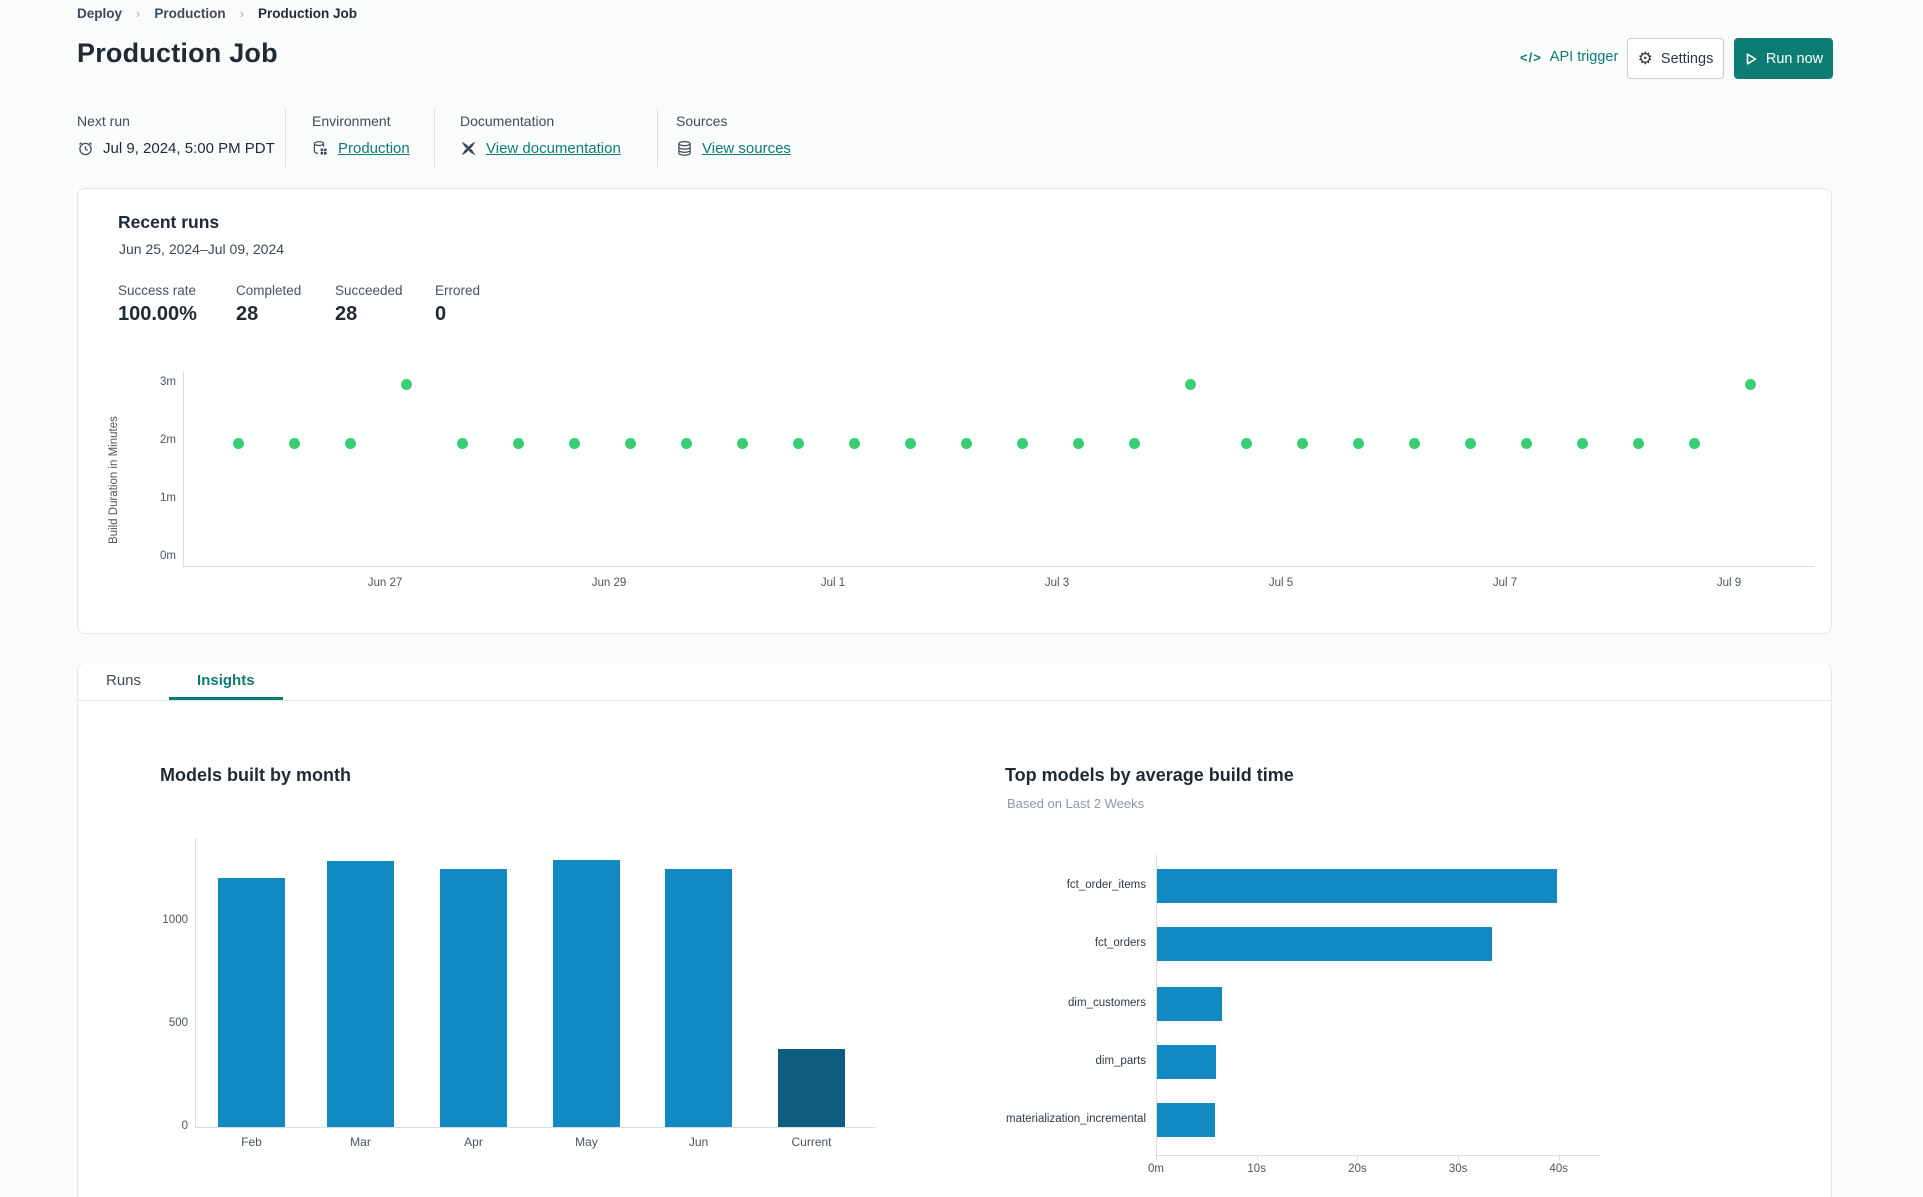 This screenshot has width=1923, height=1197. I want to click on recent-runs-title: Recent runs, so click(169, 222).